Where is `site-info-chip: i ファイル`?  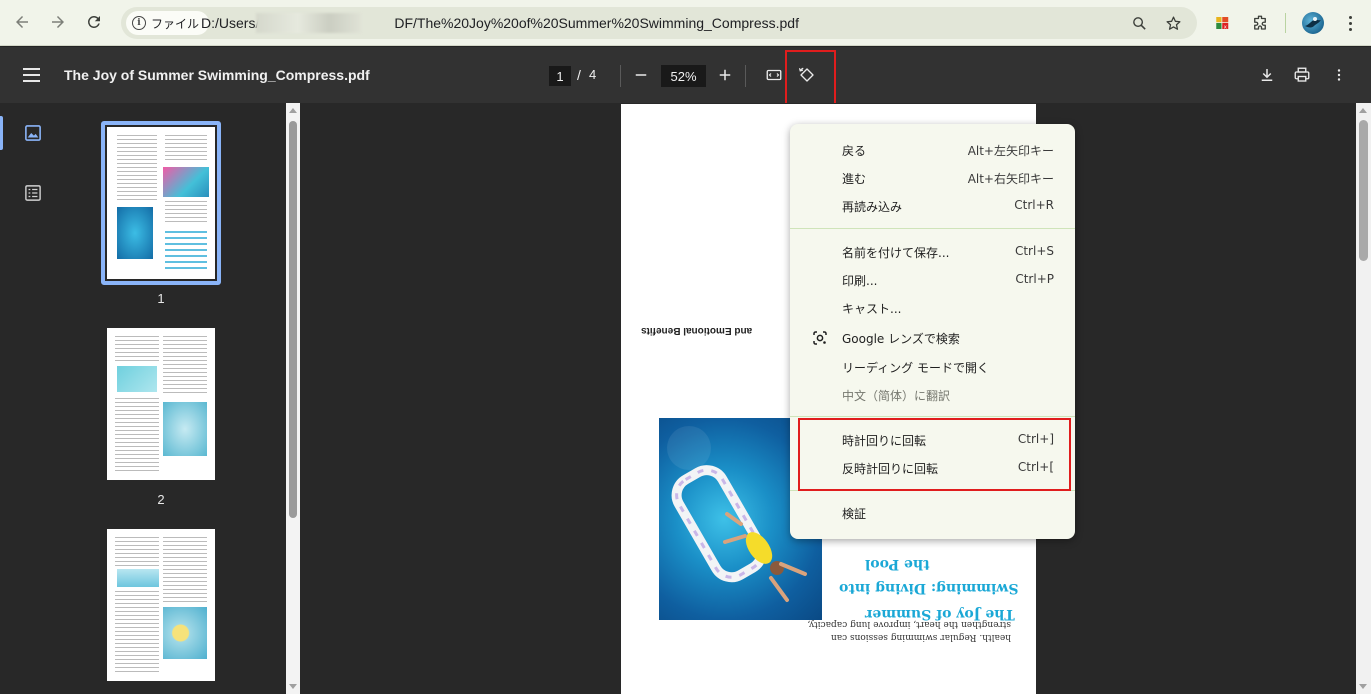 site-info-chip: i ファイル is located at coordinates (168, 23).